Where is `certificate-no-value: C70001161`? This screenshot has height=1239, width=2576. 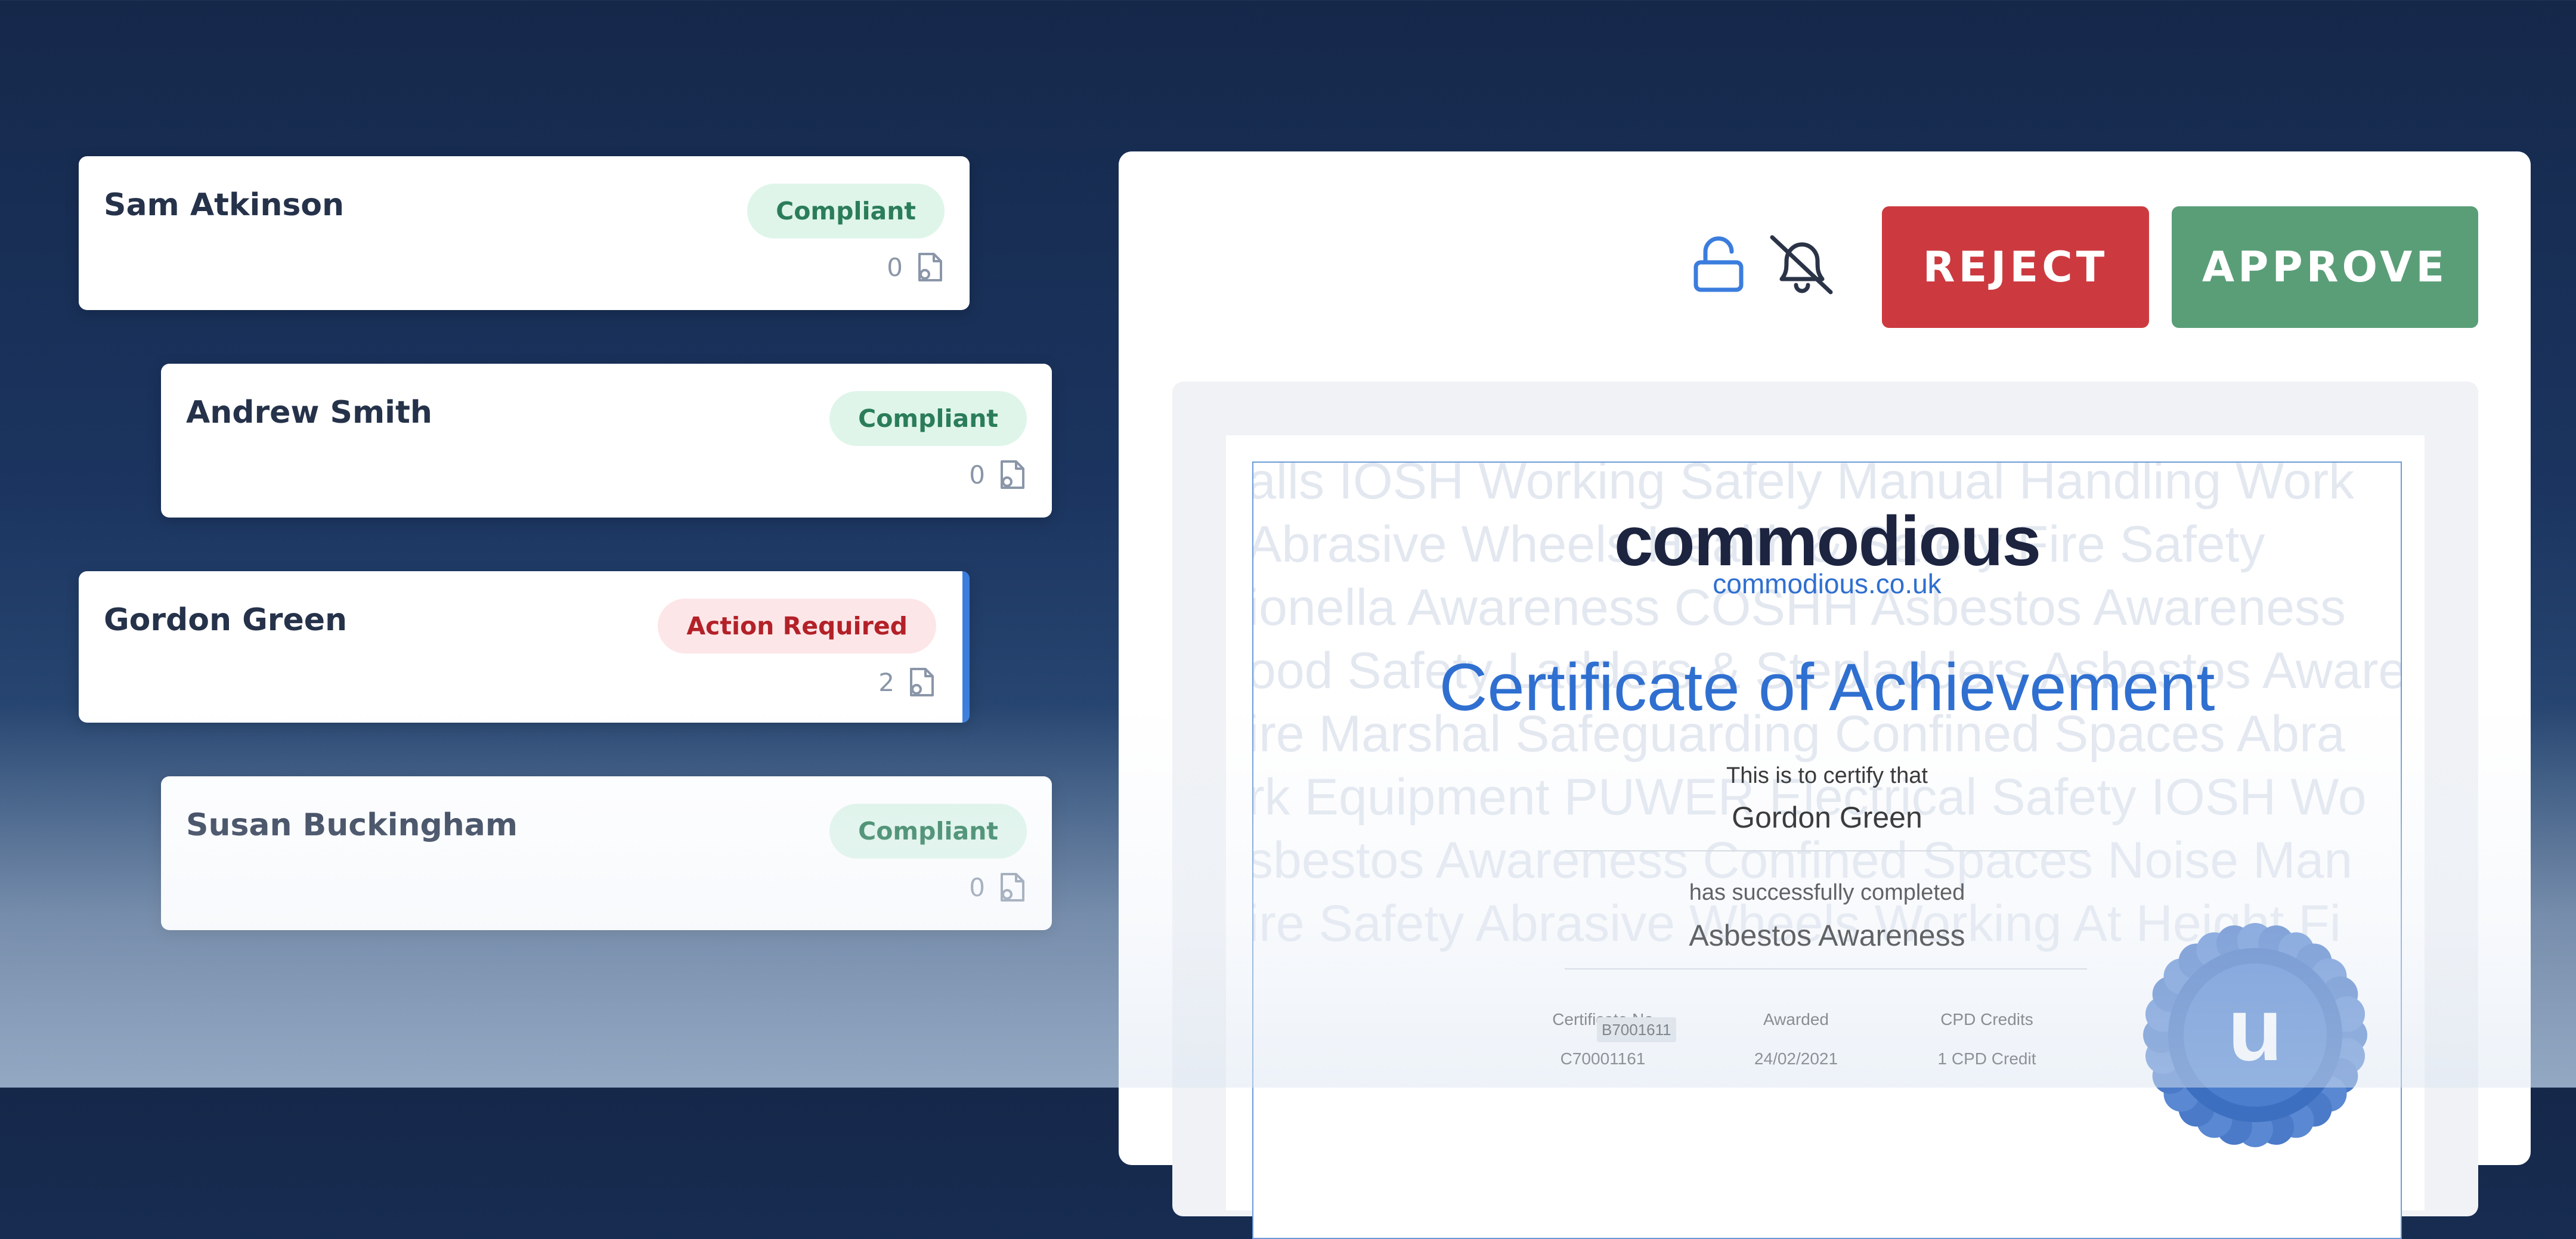 certificate-no-value: C70001161 is located at coordinates (1603, 1058).